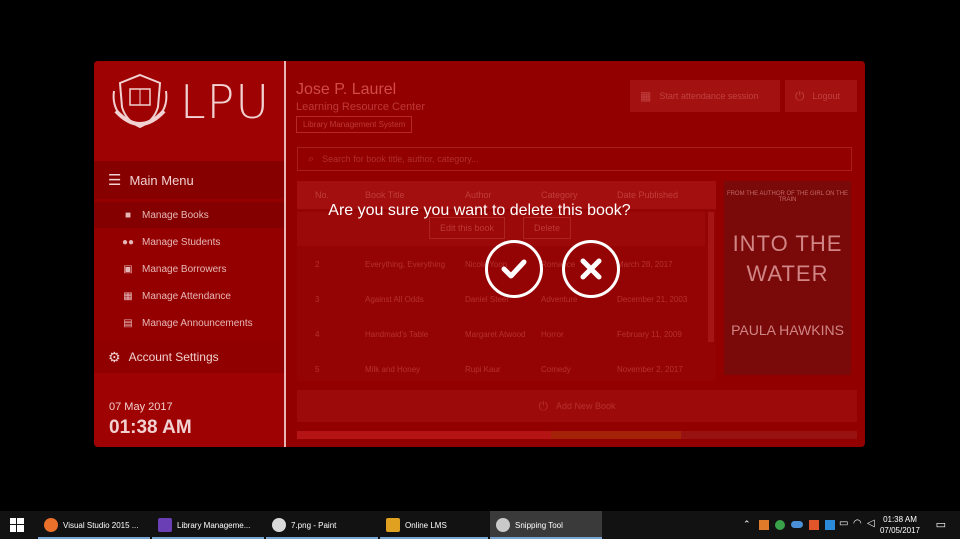 This screenshot has width=960, height=539. What do you see at coordinates (314, 525) in the screenshot?
I see `taskbar-item-label: 7.png - Paint` at bounding box center [314, 525].